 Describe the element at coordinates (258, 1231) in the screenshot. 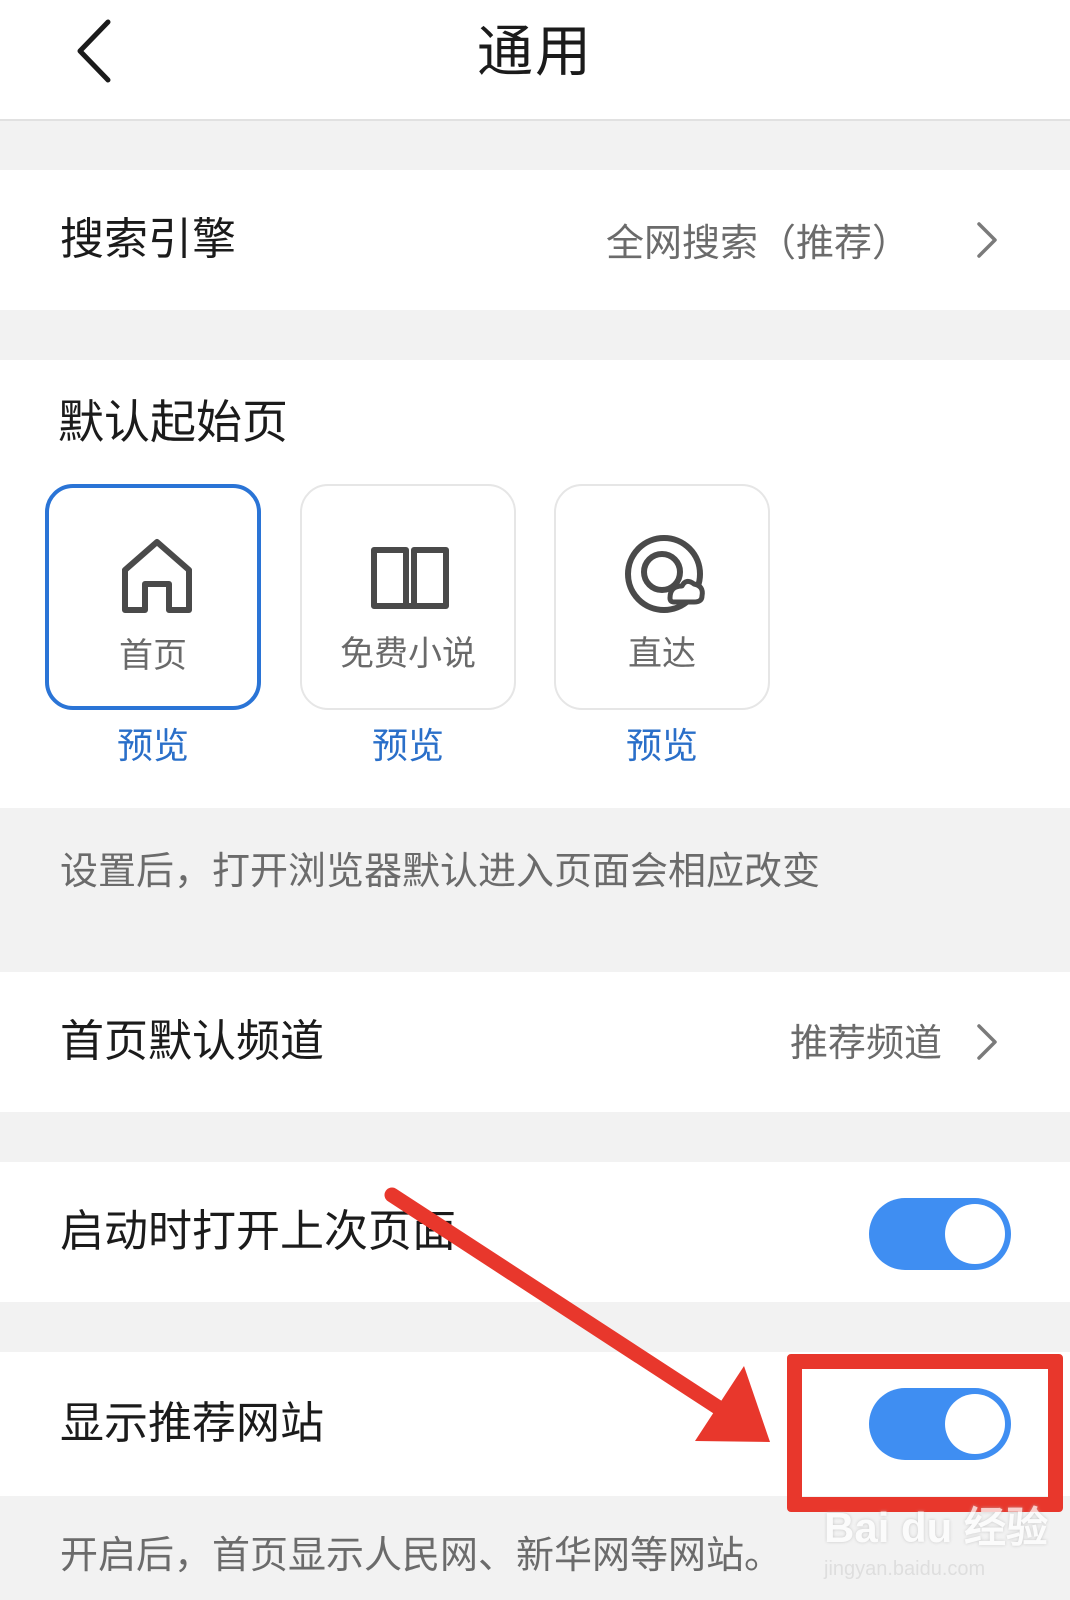

I see `open-last-page-label: 启动时打开上次页面` at that location.